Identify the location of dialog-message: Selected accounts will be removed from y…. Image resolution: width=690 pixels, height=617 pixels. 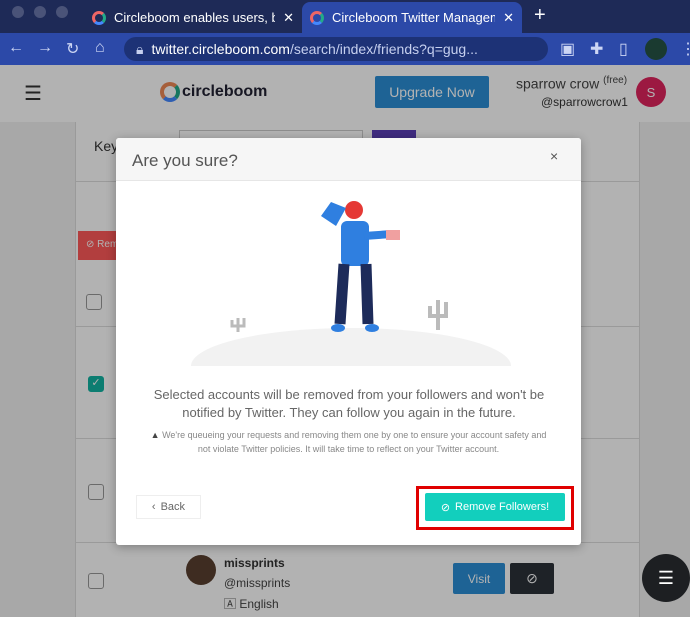
(349, 403).